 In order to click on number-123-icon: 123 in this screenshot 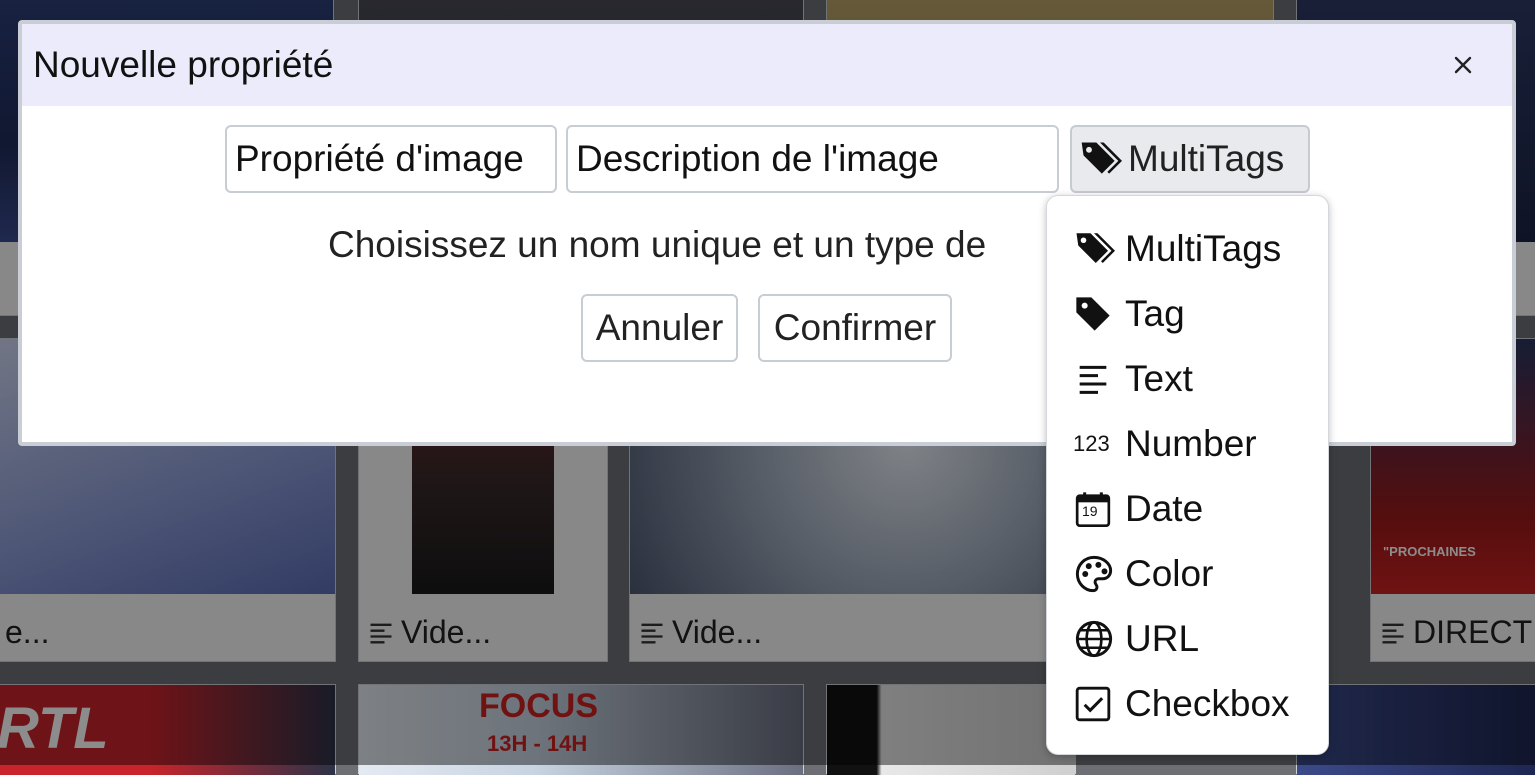, I will do `click(1091, 443)`.